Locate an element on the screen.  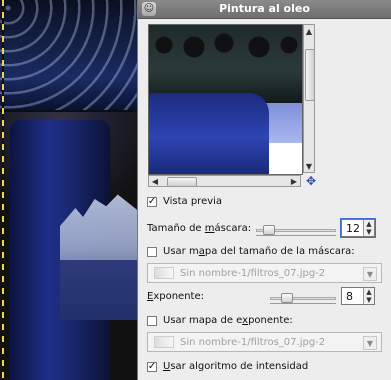
intensity-toggle-row: ✓ Usar algoritmo de intensidad is located at coordinates (264, 366).